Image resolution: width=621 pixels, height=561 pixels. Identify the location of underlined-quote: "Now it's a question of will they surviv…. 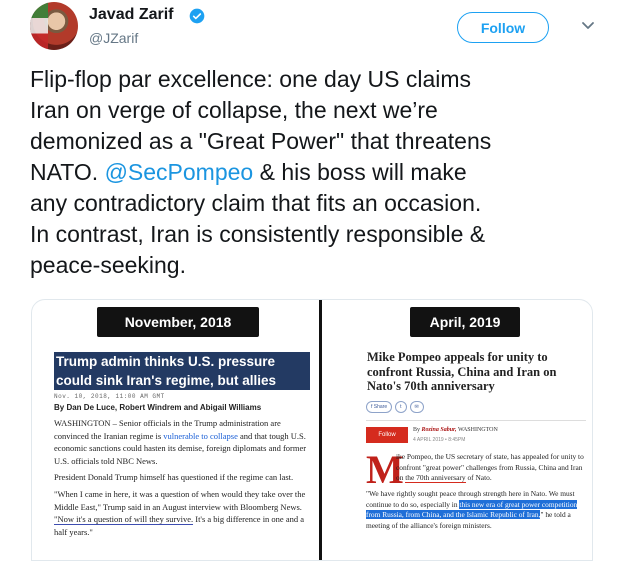
(124, 520).